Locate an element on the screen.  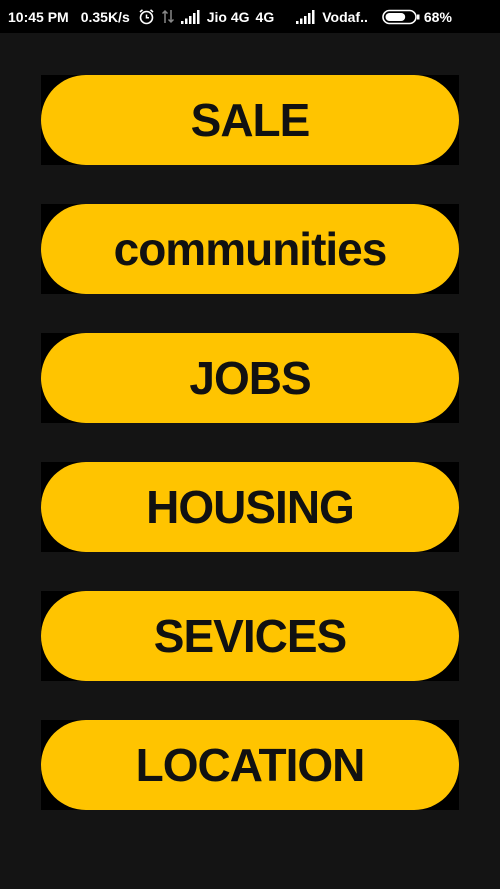
sale-button: SALE is located at coordinates (250, 120).